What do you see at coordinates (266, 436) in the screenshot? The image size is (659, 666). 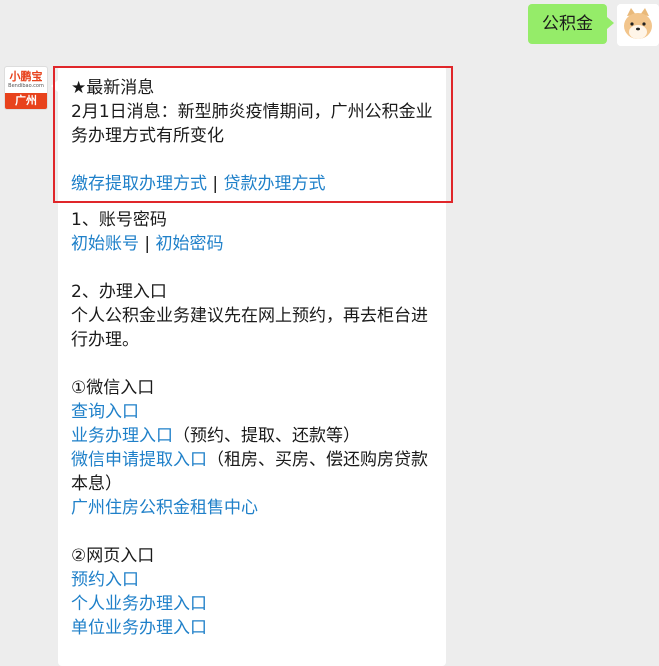 I see `business-note: （预约、提取、还款等）` at bounding box center [266, 436].